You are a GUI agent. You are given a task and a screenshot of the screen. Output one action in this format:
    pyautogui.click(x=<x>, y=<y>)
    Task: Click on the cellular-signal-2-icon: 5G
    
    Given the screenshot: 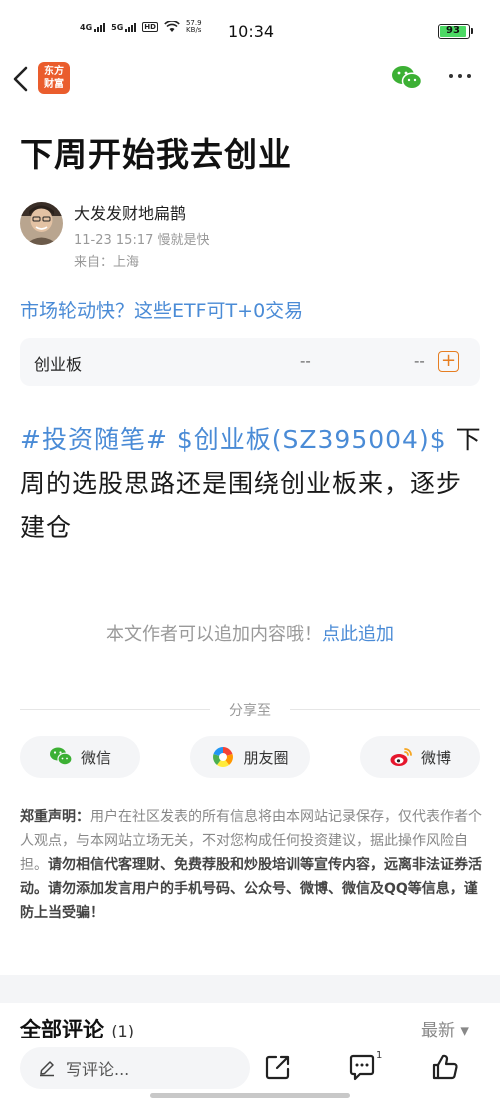 What is the action you would take?
    pyautogui.click(x=124, y=27)
    